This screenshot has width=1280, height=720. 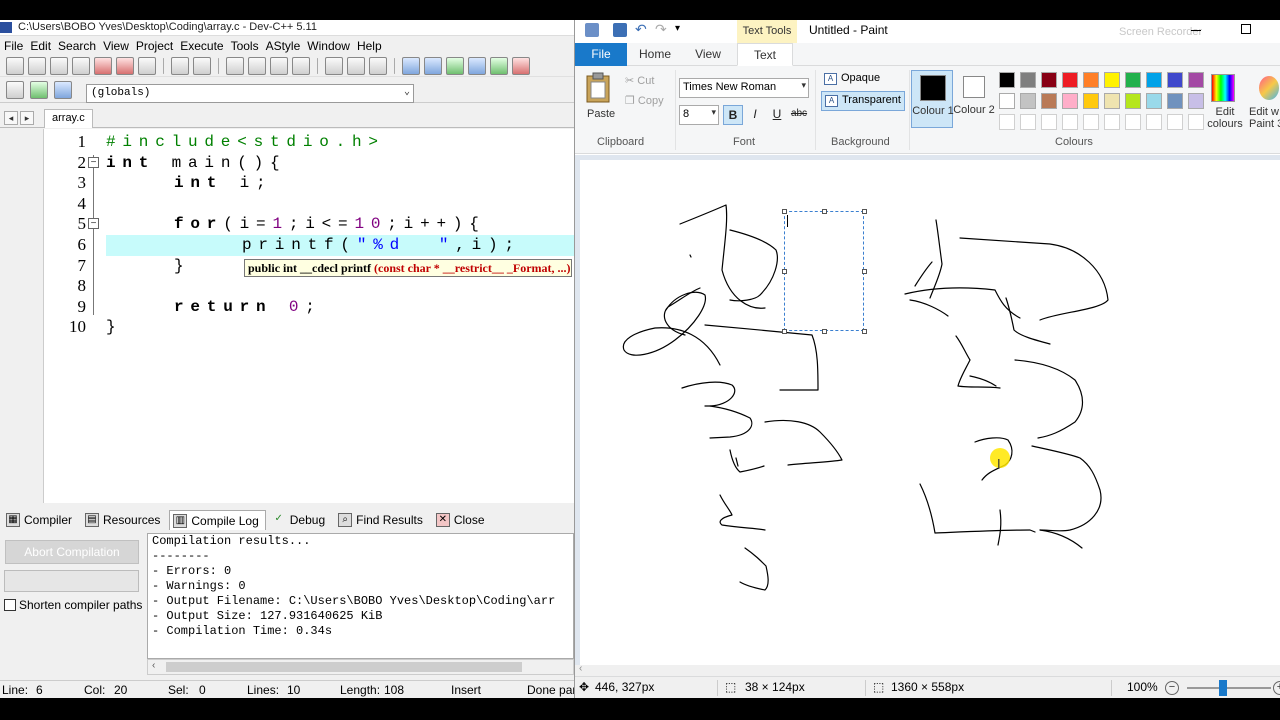 I want to click on scroll-thumb, so click(x=344, y=667).